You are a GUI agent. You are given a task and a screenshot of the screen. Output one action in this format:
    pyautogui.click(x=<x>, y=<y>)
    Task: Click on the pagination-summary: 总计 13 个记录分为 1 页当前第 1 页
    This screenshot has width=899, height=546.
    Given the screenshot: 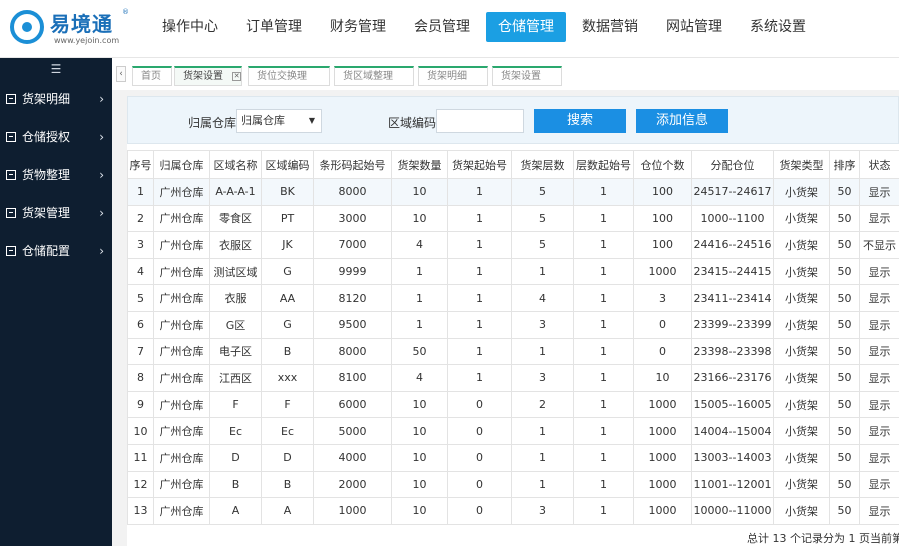 What is the action you would take?
    pyautogui.click(x=823, y=538)
    